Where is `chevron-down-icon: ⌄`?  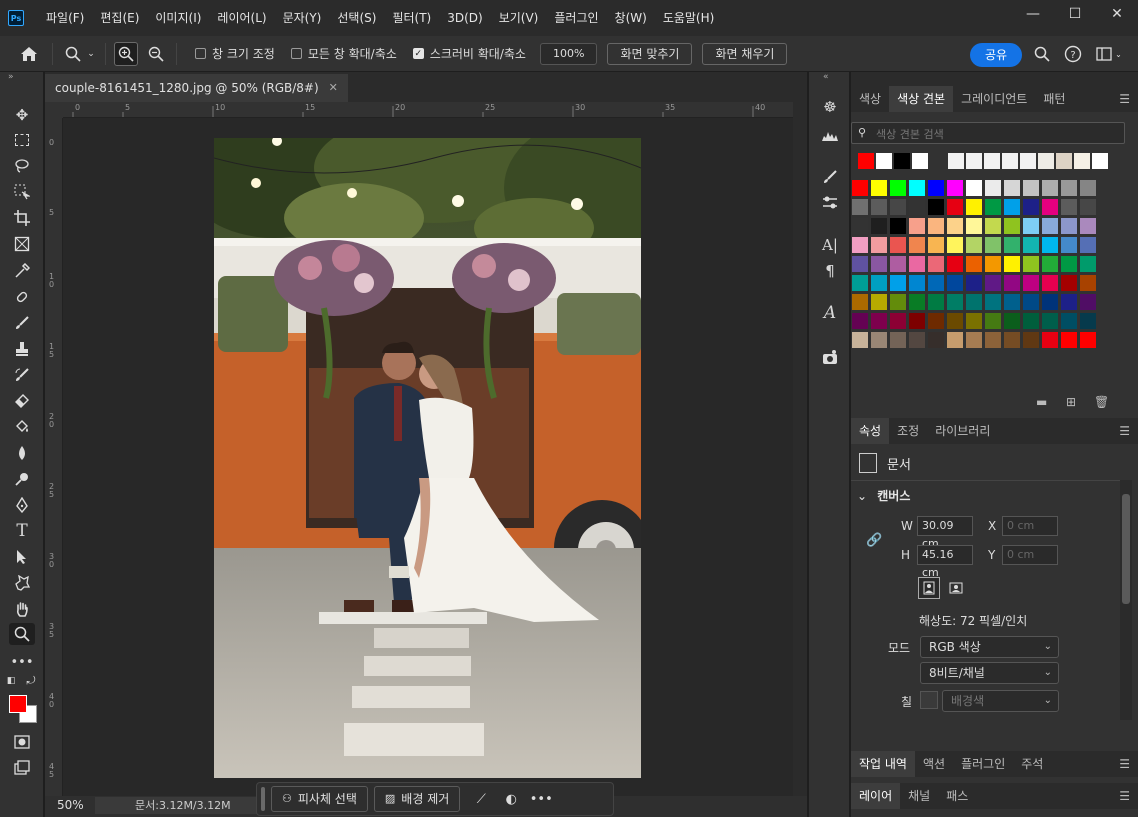
chevron-down-icon: ⌄ is located at coordinates (91, 54).